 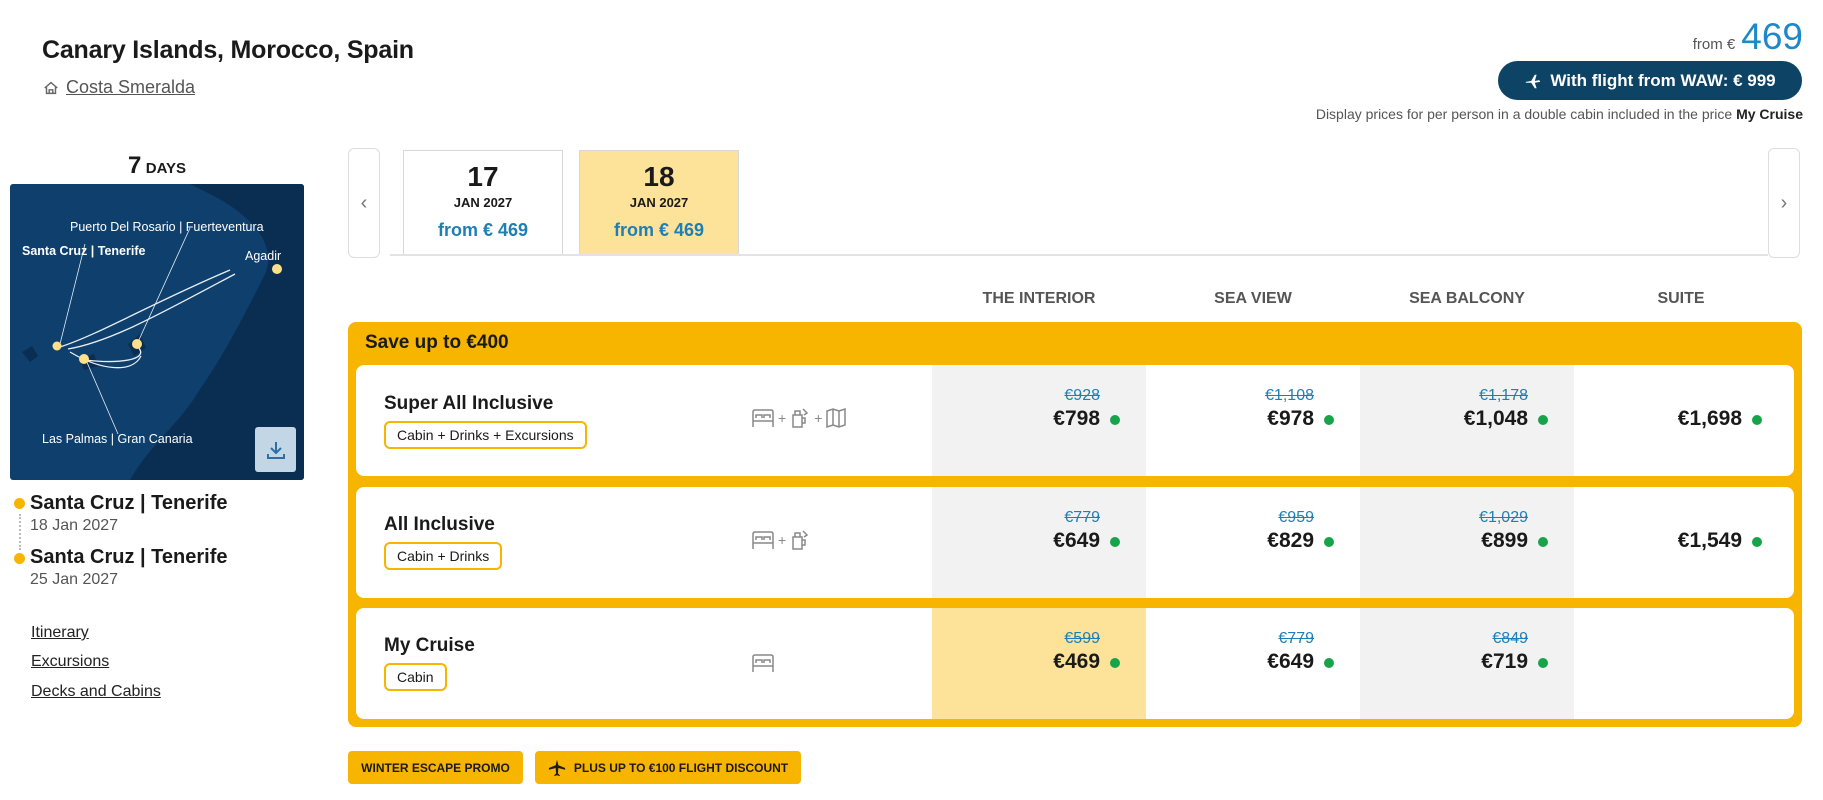 I want to click on column-interior: THE INTERIOR, so click(x=1039, y=298).